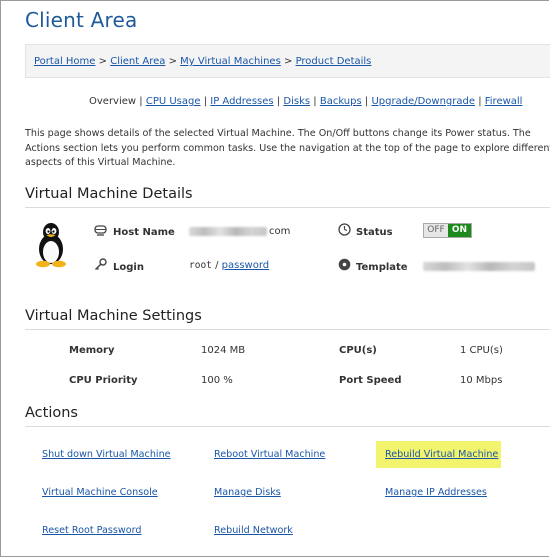 The width and height of the screenshot is (550, 558). What do you see at coordinates (173, 101) in the screenshot?
I see `tab-cpu-usage: CPU Usage` at bounding box center [173, 101].